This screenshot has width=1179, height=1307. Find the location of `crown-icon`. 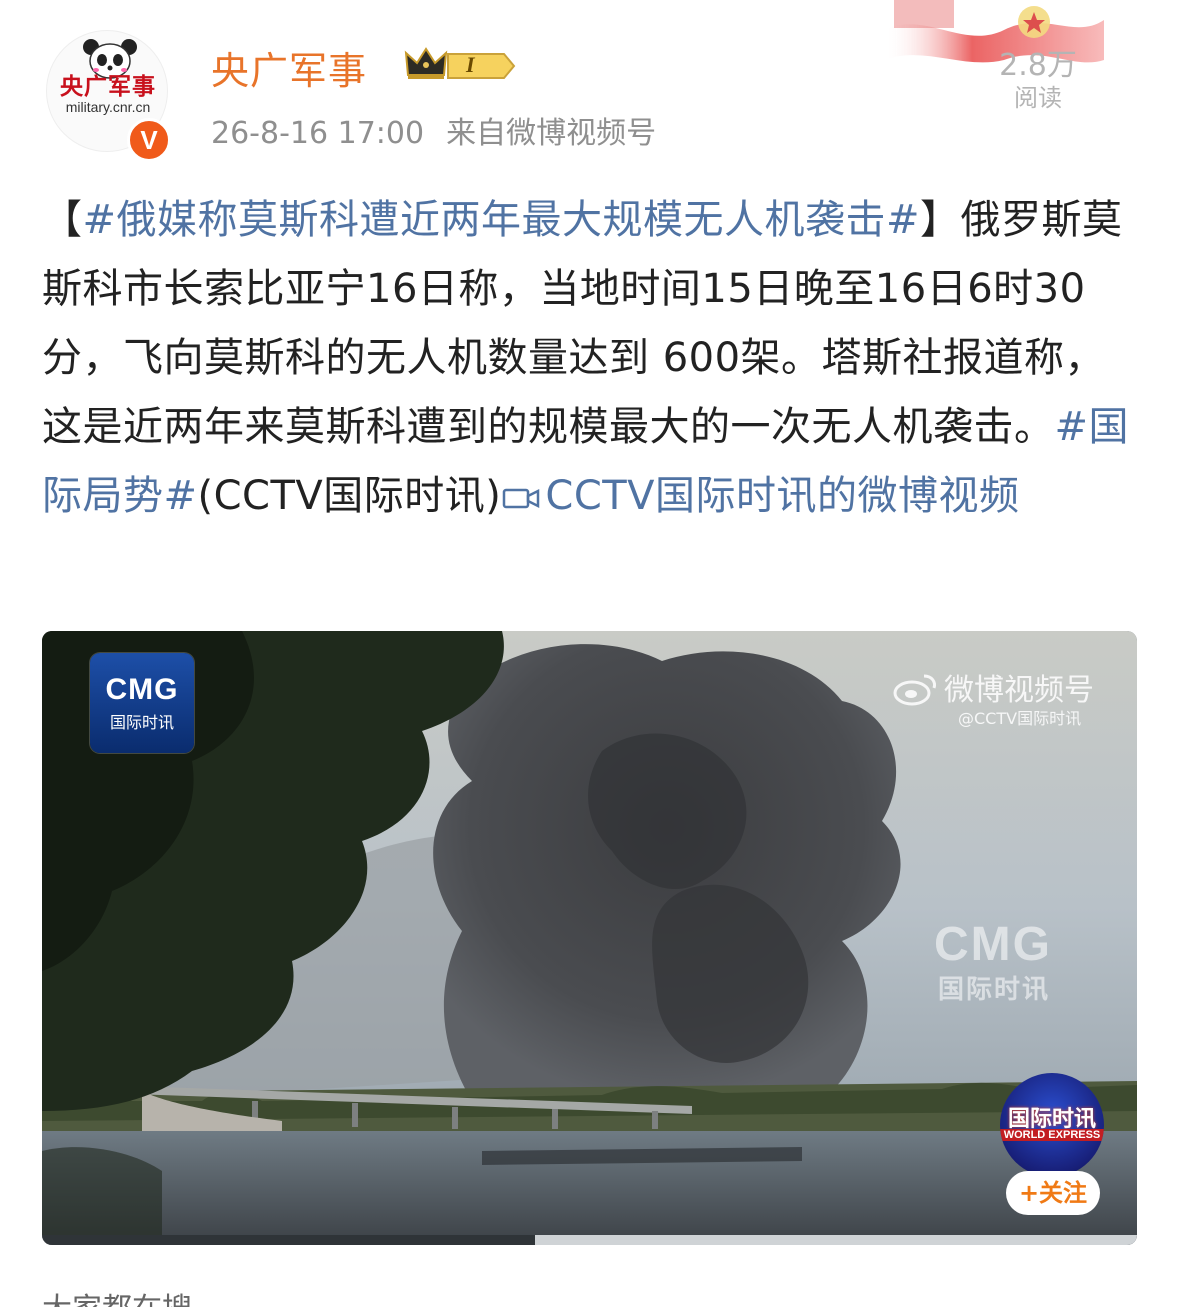

crown-icon is located at coordinates (426, 63).